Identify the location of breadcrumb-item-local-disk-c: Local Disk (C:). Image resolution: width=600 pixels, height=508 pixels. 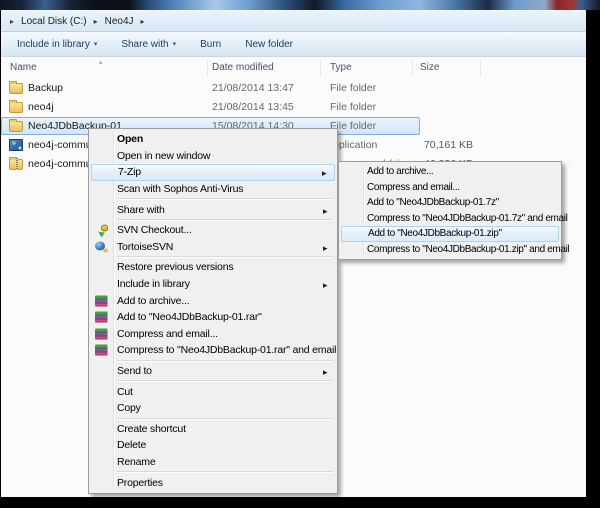
(54, 21).